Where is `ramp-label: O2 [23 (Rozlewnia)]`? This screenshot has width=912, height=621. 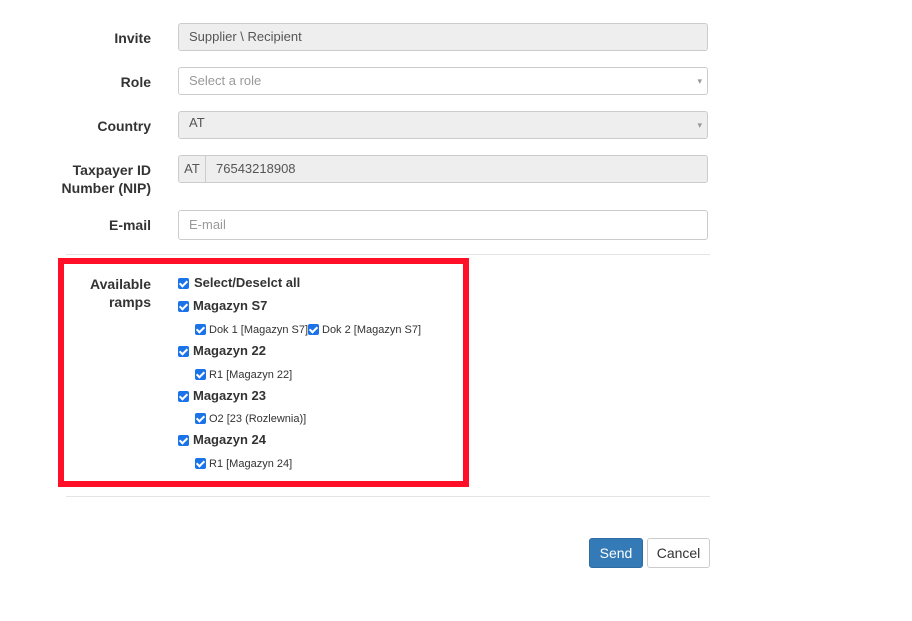
ramp-label: O2 [23 (Rozlewnia)] is located at coordinates (257, 419).